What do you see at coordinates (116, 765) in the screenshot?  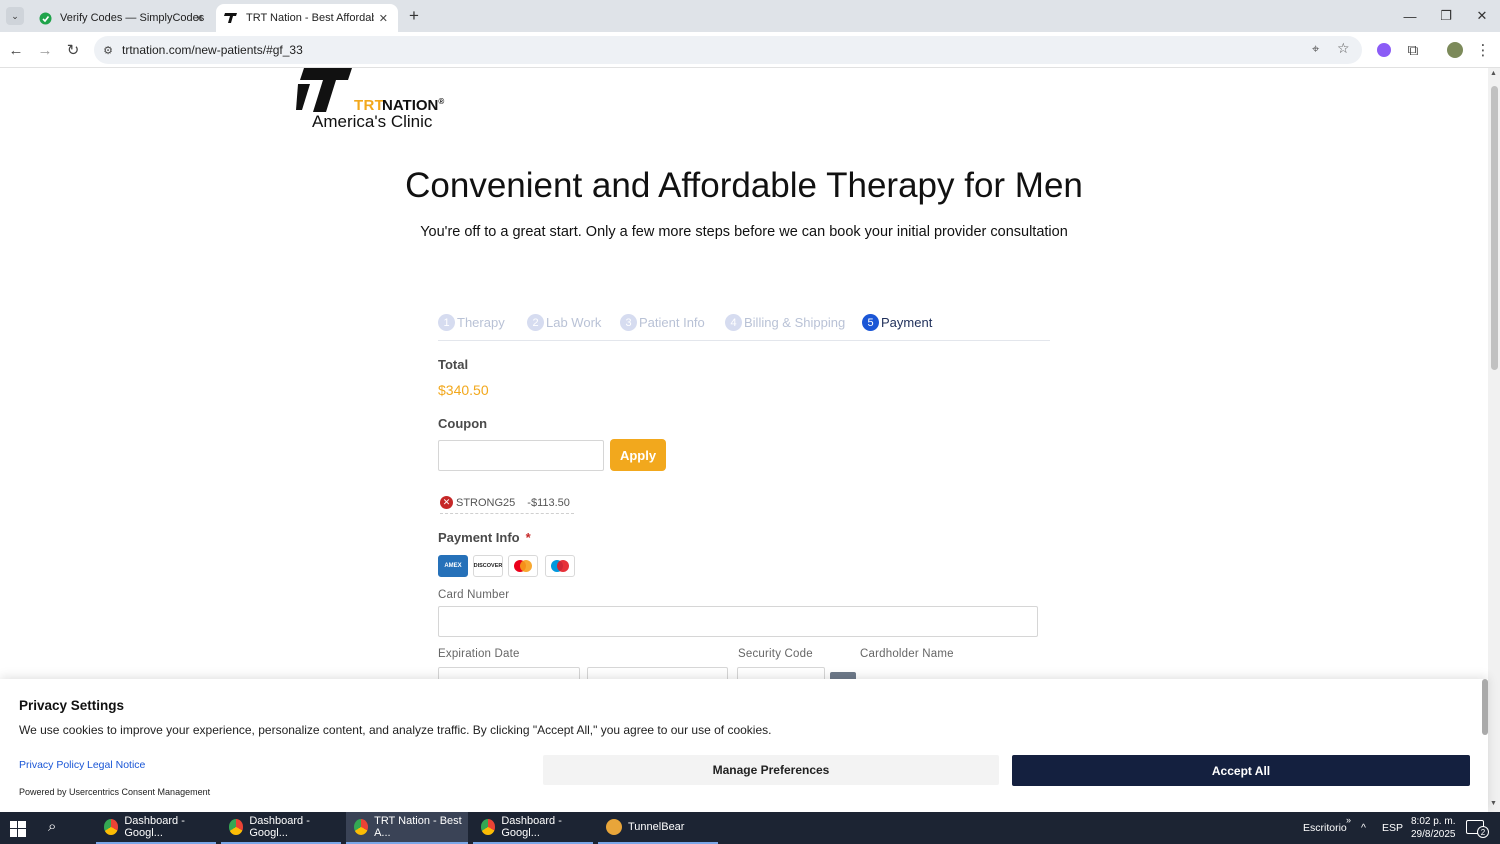 I see `legal-notice-link: Legal Notice` at bounding box center [116, 765].